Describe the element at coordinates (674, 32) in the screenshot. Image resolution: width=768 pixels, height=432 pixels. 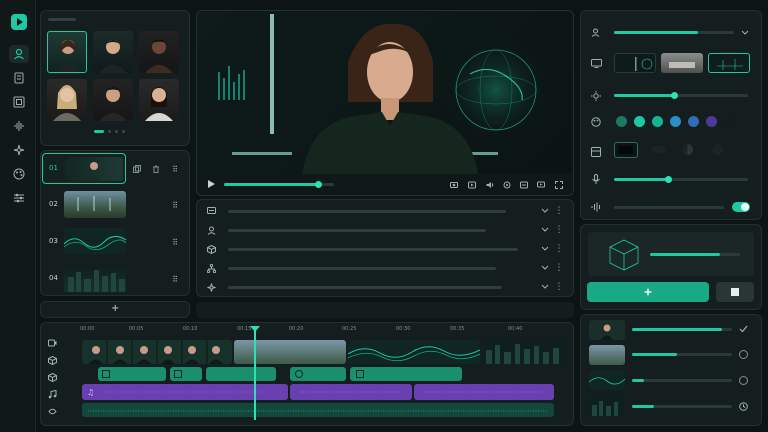
I see `voice-level-bar` at that location.